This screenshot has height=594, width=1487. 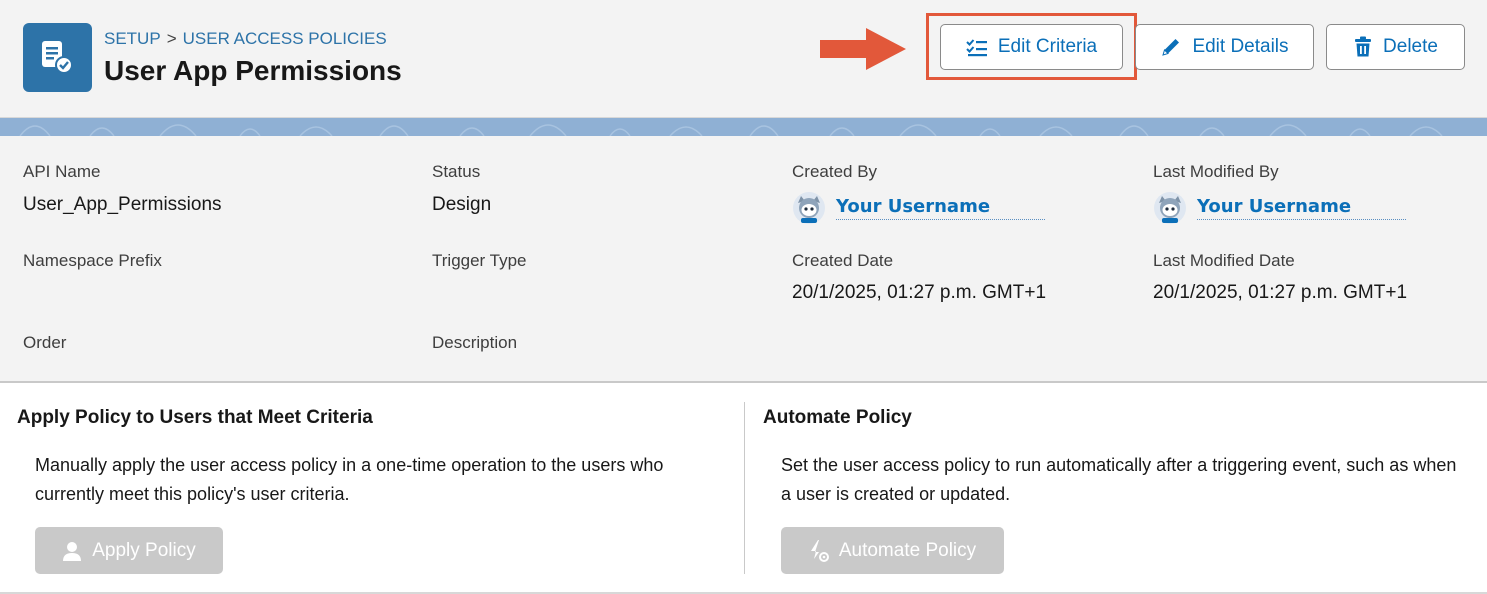 I want to click on delete-button: Delete, so click(x=1395, y=47).